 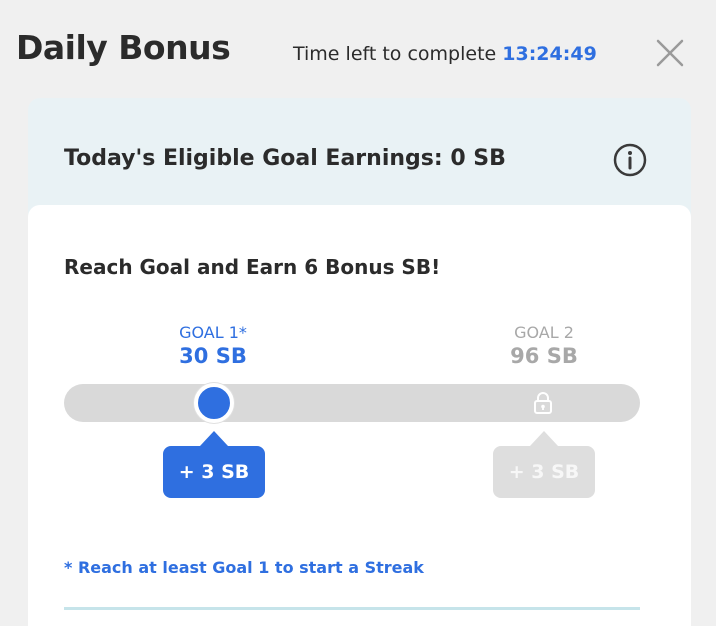 What do you see at coordinates (252, 267) in the screenshot?
I see `goal-headline: Reach Goal and Earn 6 Bonus SB!` at bounding box center [252, 267].